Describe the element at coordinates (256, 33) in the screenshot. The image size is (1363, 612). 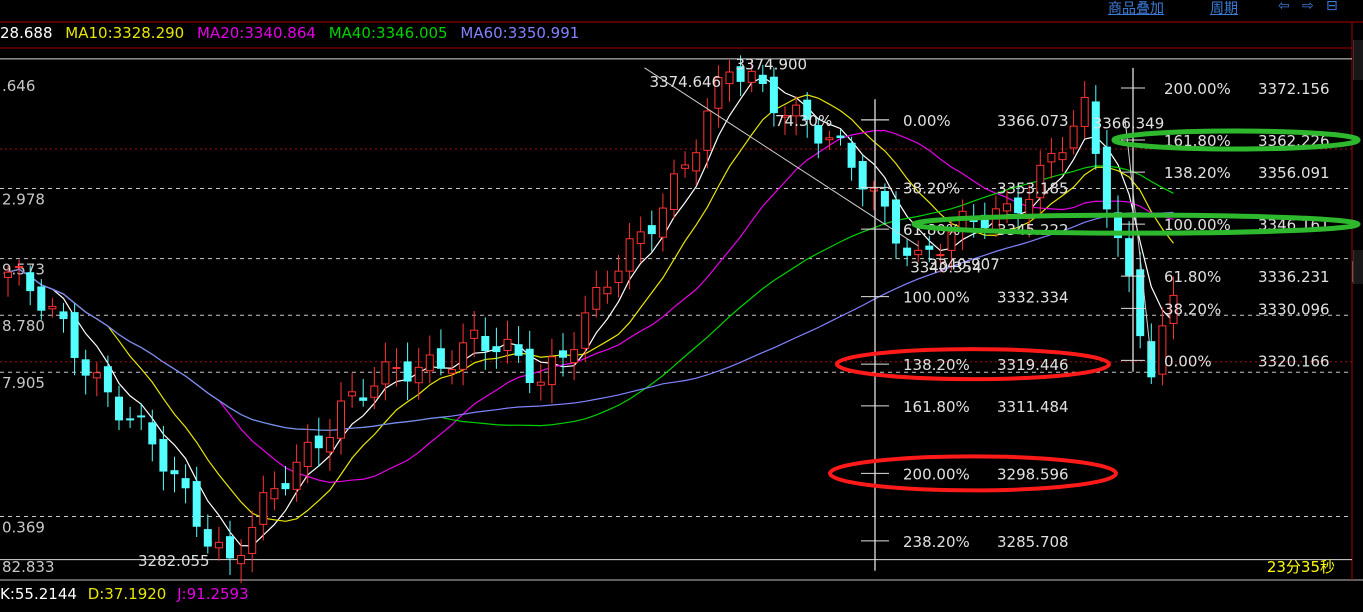
I see `ma20-label: MA20:3340.864` at that location.